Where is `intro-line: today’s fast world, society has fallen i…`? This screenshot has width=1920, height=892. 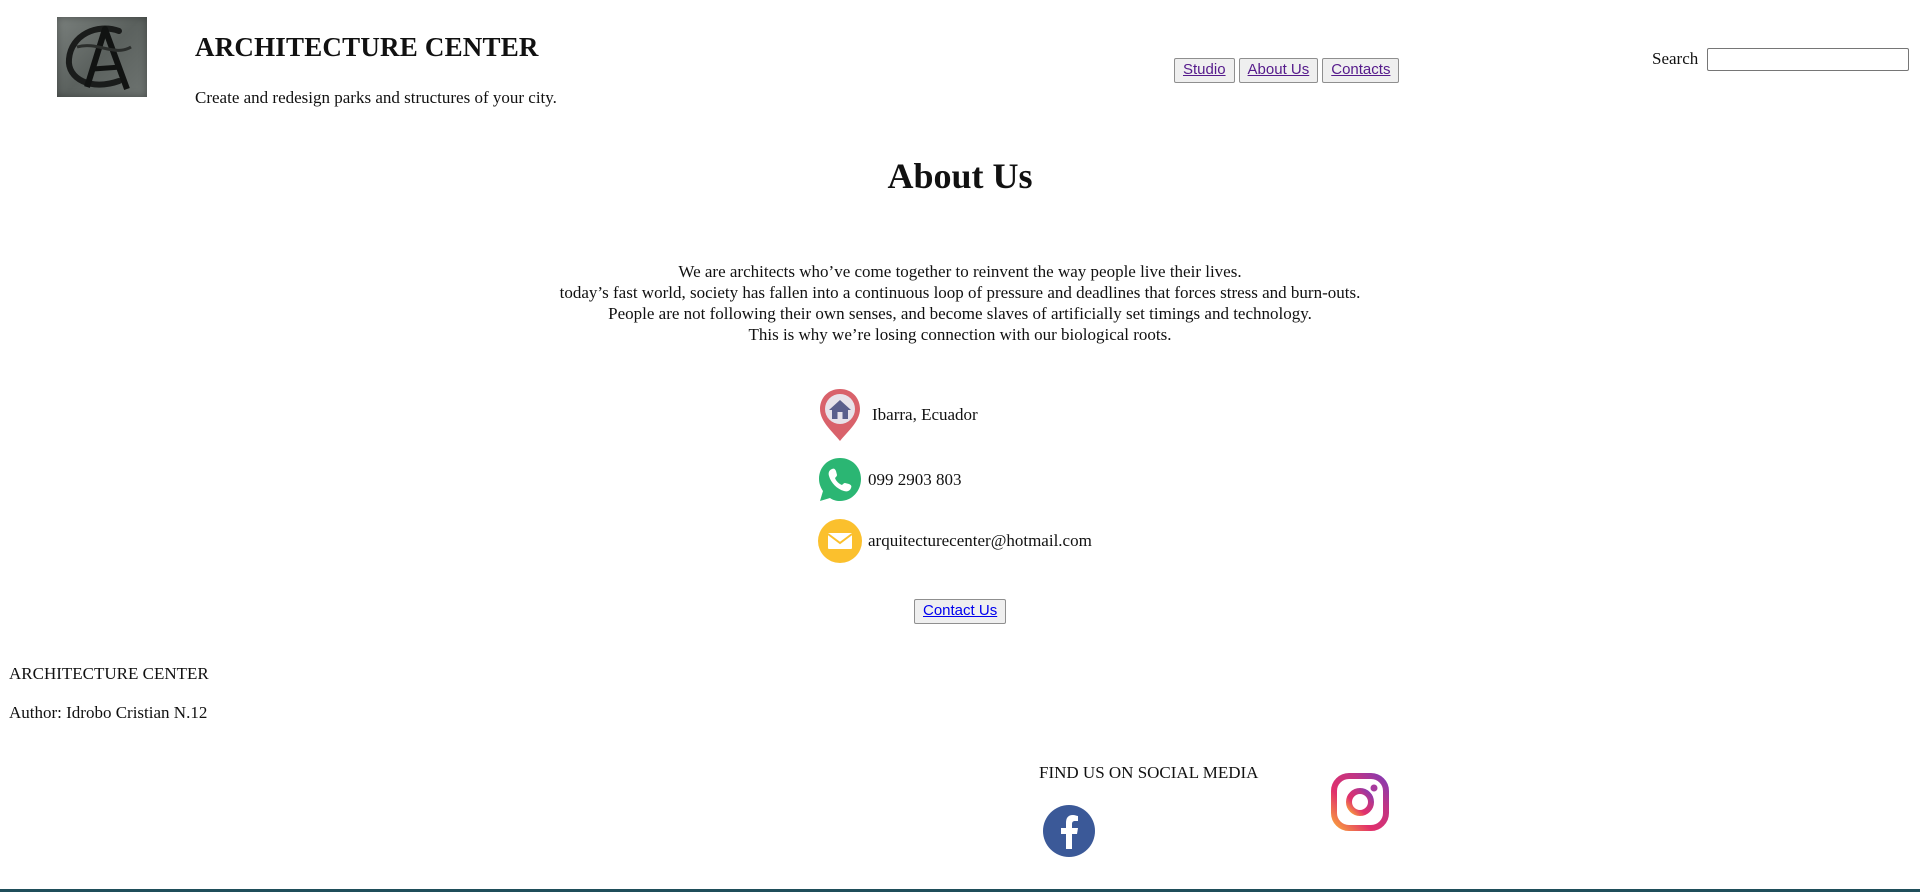 intro-line: today’s fast world, society has fallen i… is located at coordinates (960, 292).